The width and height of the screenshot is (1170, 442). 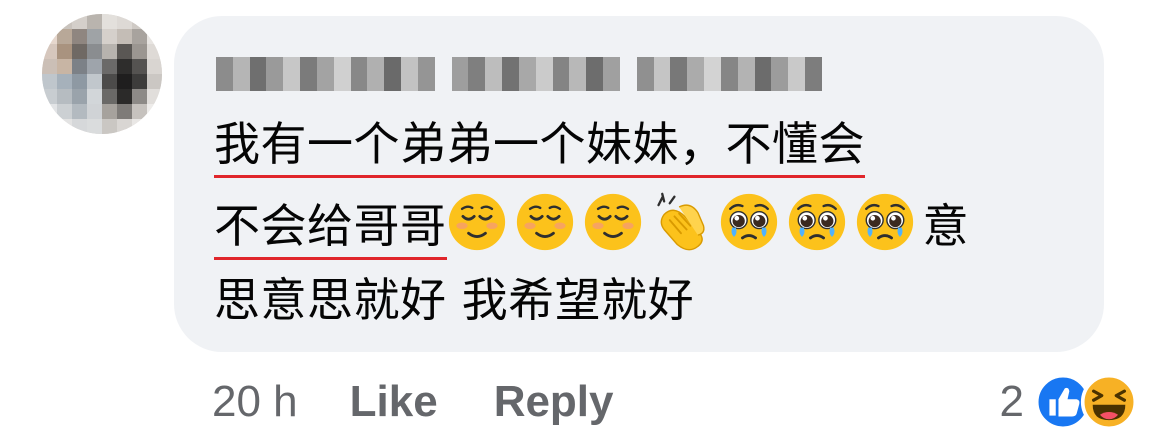 I want to click on reaction-count: 2, so click(x=1011, y=401).